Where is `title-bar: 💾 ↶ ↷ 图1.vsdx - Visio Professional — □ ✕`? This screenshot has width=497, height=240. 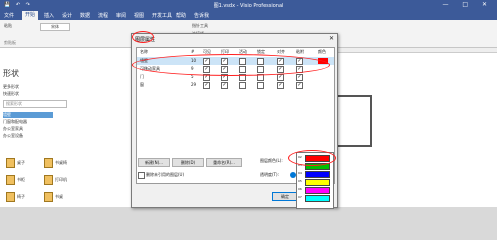 title-bar: 💾 ↶ ↷ 图1.vsdx - Visio Professional — □ ✕ is located at coordinates (248, 5).